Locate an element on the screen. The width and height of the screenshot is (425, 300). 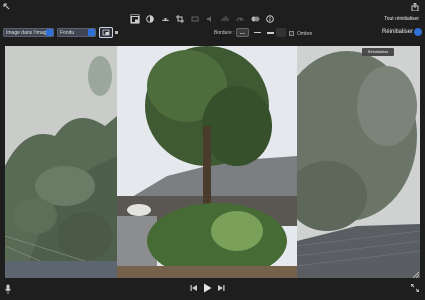
pip-swap-icon is located at coordinates (106, 32).